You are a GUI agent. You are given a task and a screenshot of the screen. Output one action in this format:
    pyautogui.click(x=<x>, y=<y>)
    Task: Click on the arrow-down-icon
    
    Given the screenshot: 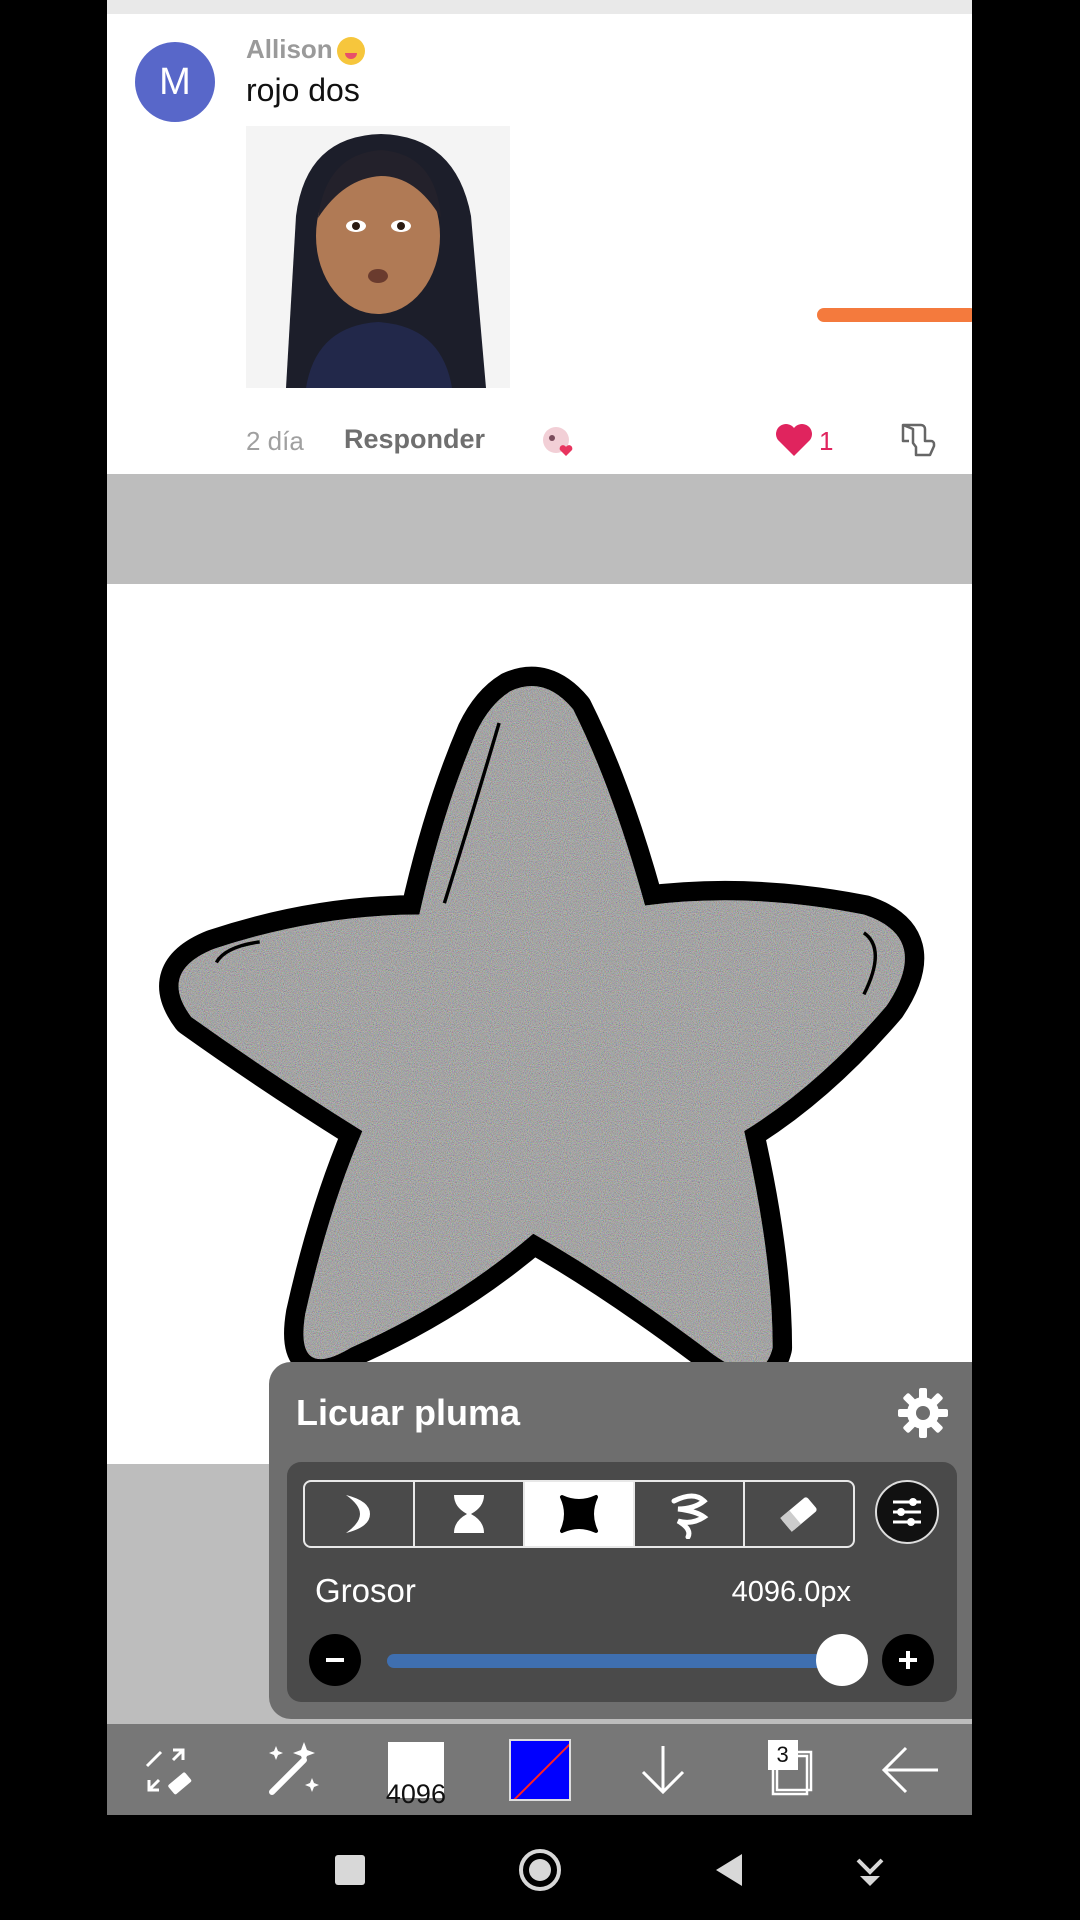 What is the action you would take?
    pyautogui.click(x=663, y=1769)
    